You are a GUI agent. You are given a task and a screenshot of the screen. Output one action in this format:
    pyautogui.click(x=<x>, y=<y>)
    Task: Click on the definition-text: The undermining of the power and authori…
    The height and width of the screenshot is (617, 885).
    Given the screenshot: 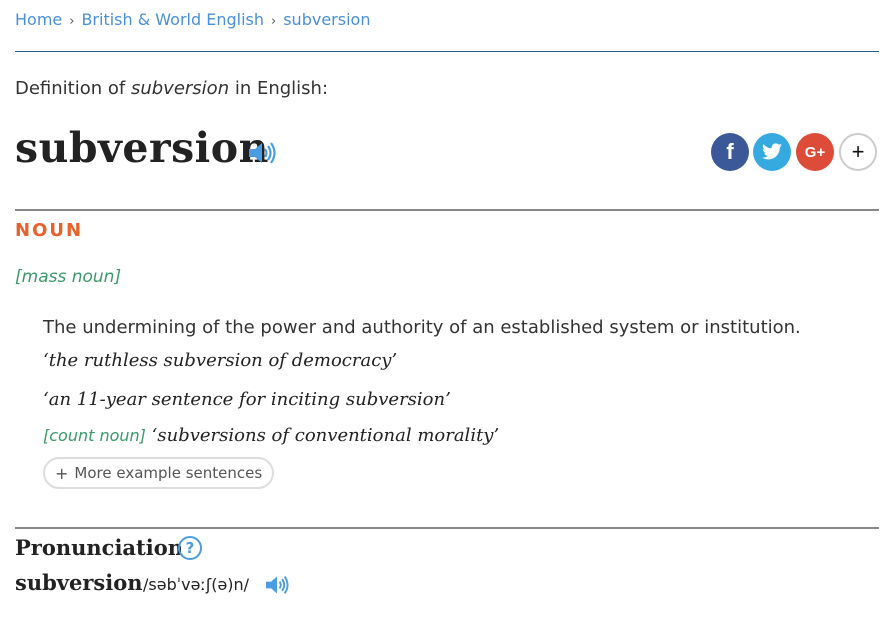 What is the action you would take?
    pyautogui.click(x=422, y=327)
    